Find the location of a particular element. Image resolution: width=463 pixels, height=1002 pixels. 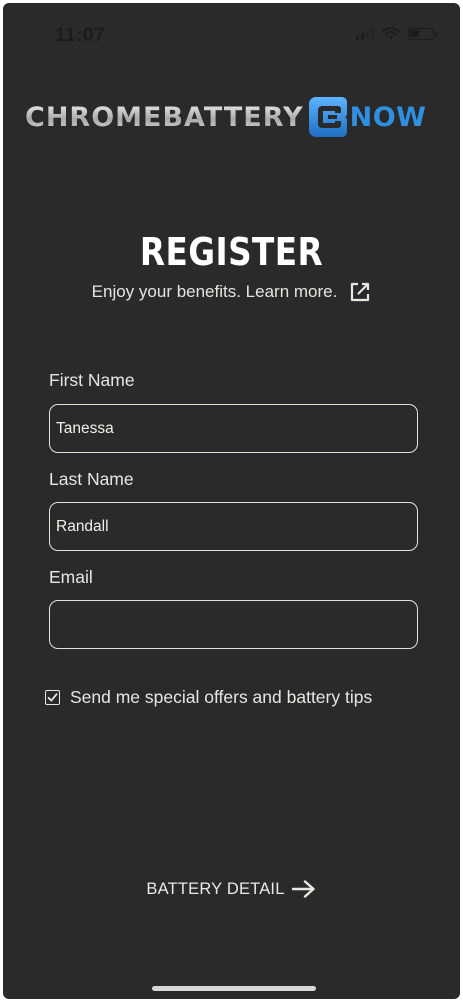

external-link-icon is located at coordinates (360, 292).